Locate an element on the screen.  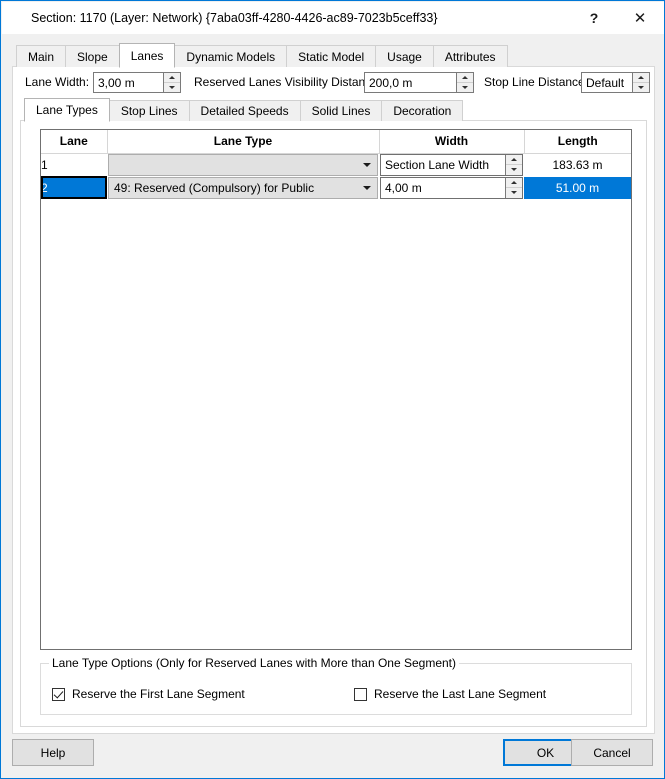
subtab-label: Detailed Speeds is located at coordinates (244, 111).